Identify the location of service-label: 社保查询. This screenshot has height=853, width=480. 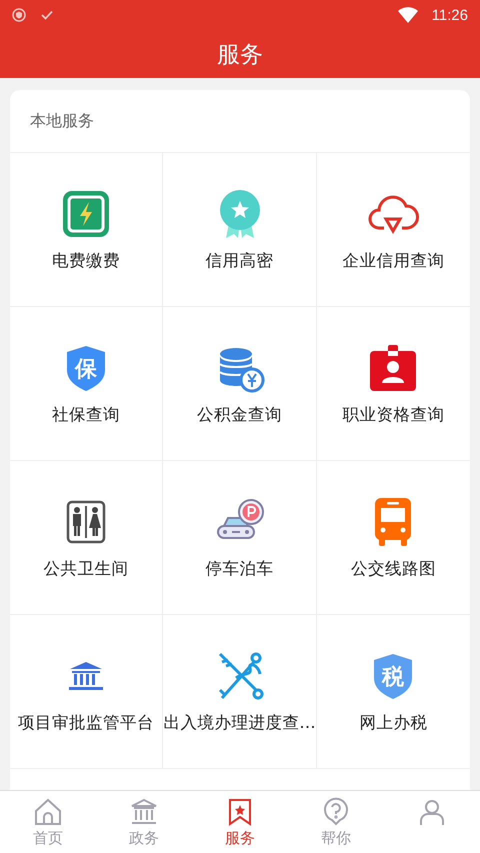
(86, 415).